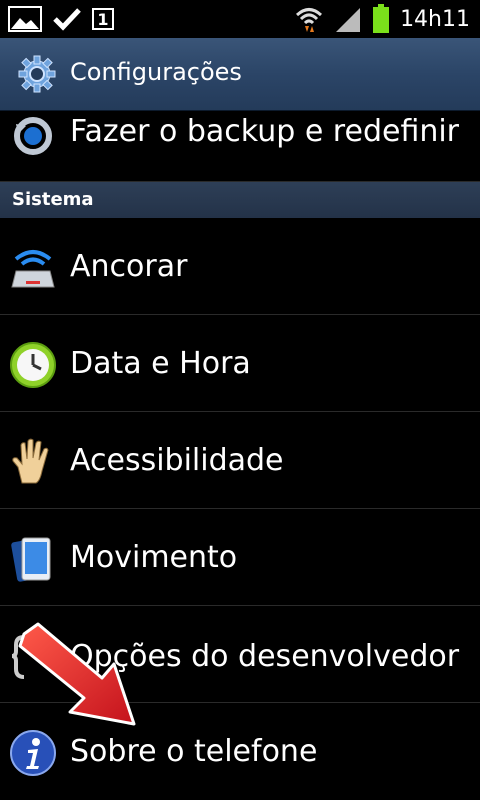  Describe the element at coordinates (177, 460) in the screenshot. I see `list-item-label: Acessibilidade` at that location.